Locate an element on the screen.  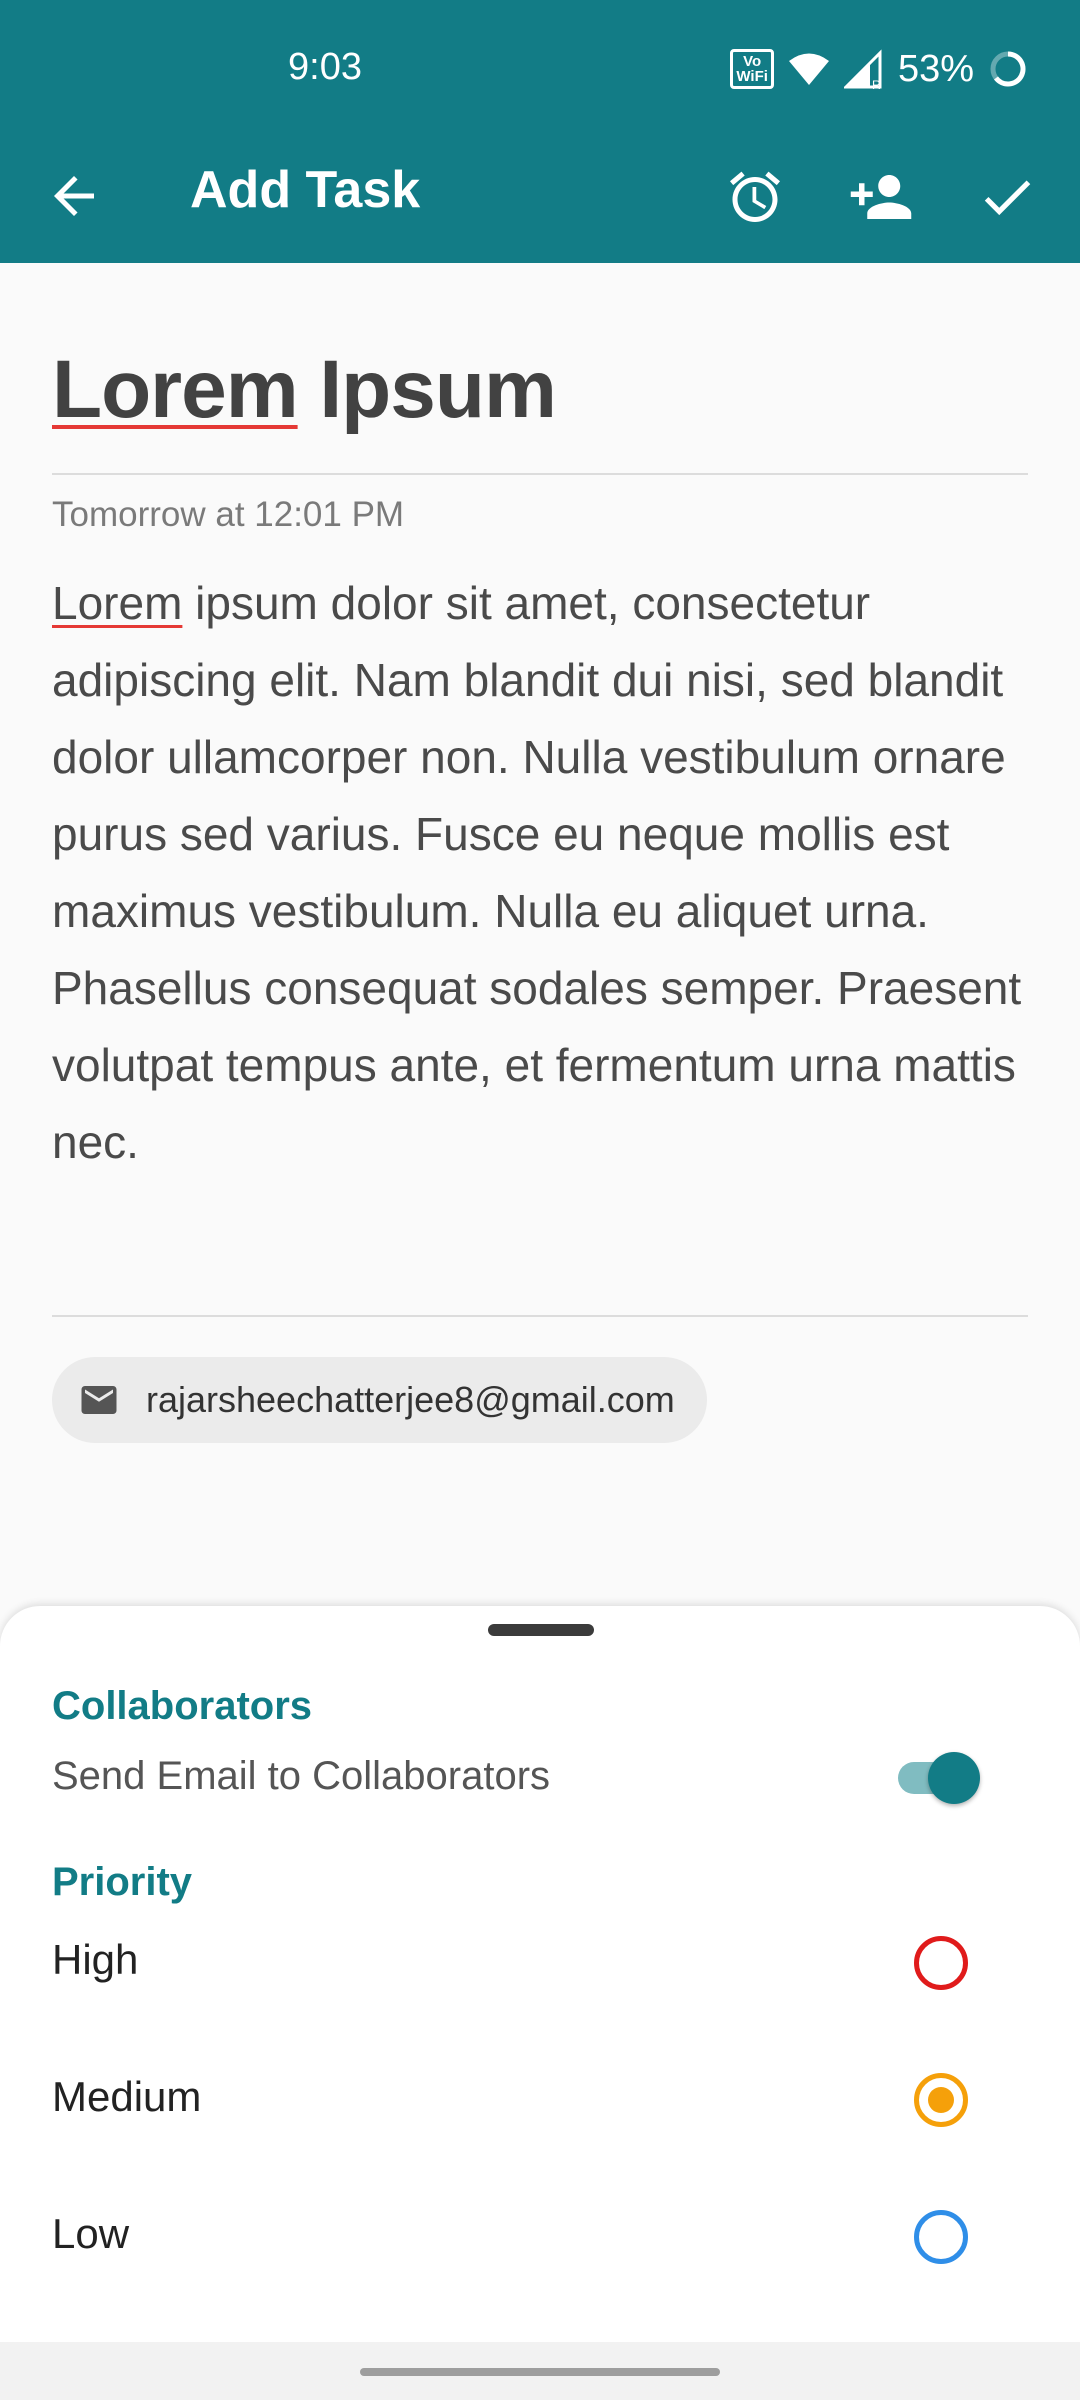
save-button is located at coordinates (1007, 197).